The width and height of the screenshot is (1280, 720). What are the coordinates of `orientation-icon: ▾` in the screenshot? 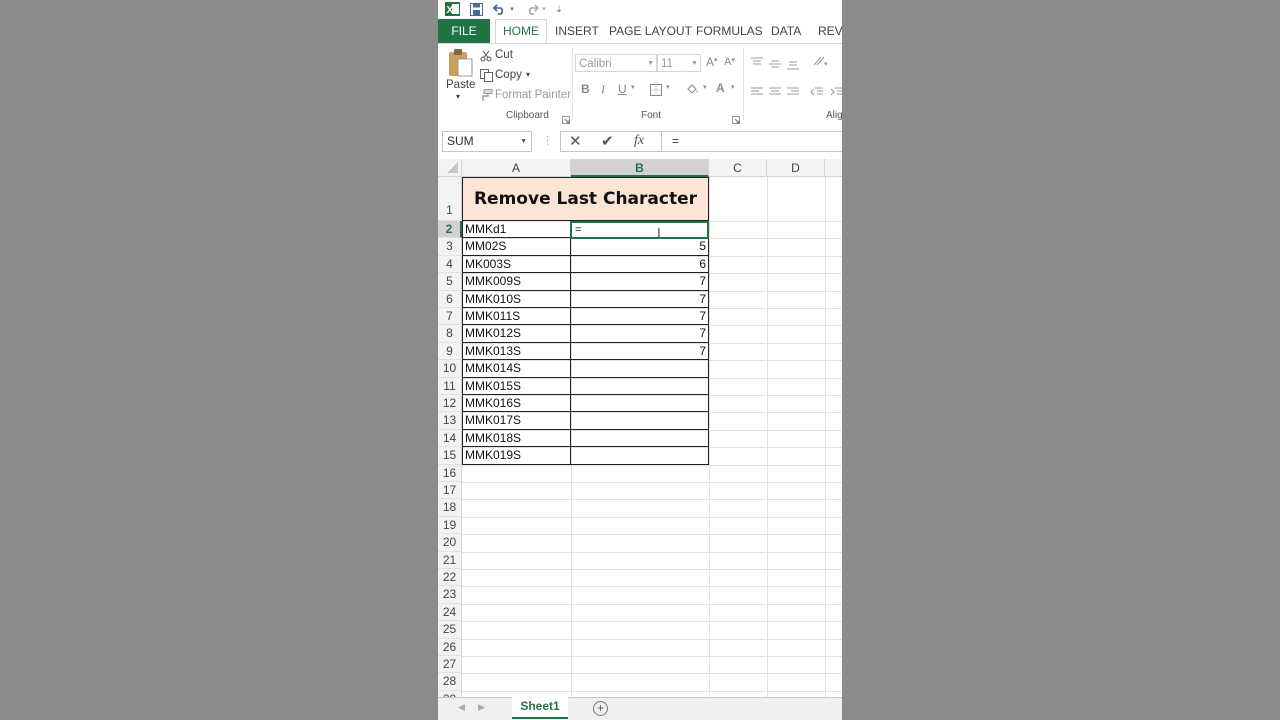 It's located at (821, 63).